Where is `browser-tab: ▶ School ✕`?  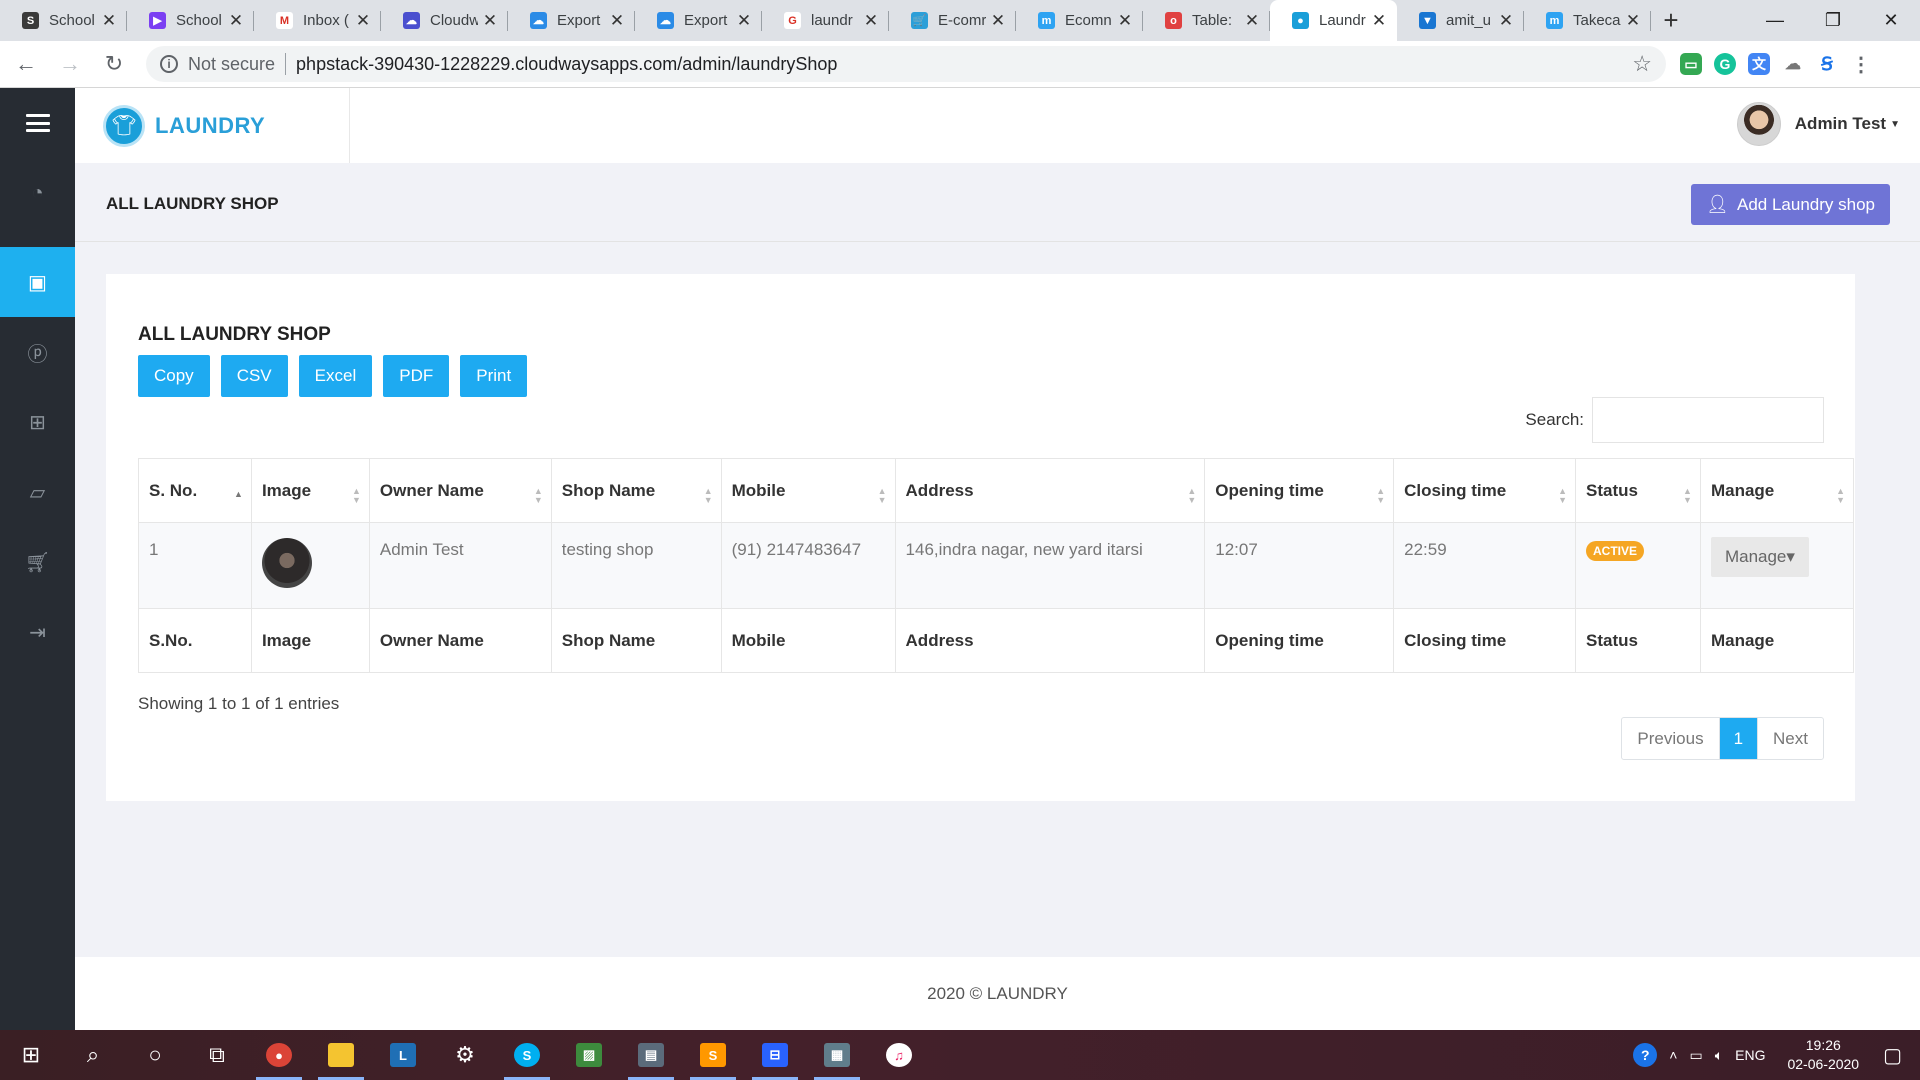
browser-tab: ▶ School ✕ is located at coordinates (190, 20).